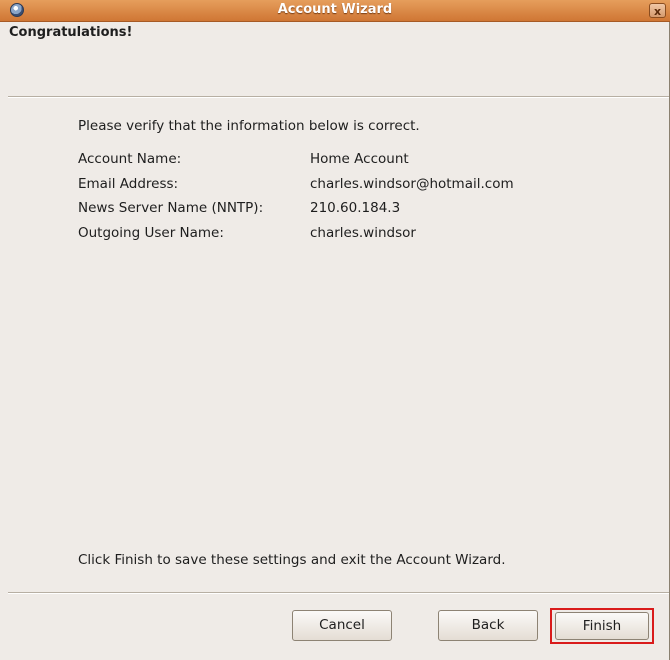 This screenshot has height=660, width=670. I want to click on field-label: Account Name:, so click(130, 159).